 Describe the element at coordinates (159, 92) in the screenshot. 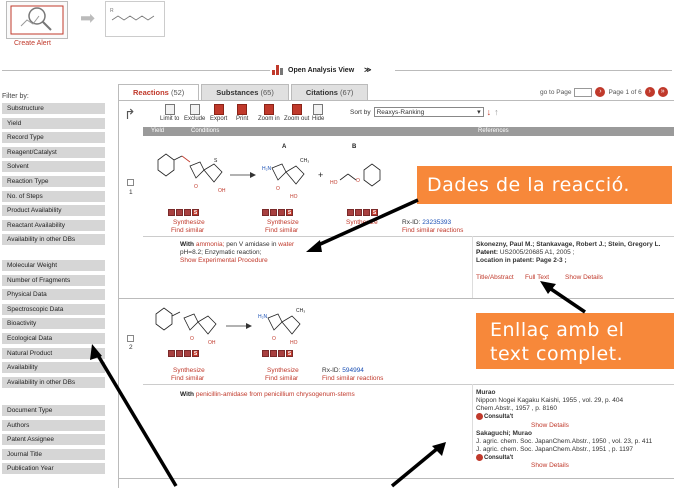

I see `tab-reactions: Reactions (52)` at that location.